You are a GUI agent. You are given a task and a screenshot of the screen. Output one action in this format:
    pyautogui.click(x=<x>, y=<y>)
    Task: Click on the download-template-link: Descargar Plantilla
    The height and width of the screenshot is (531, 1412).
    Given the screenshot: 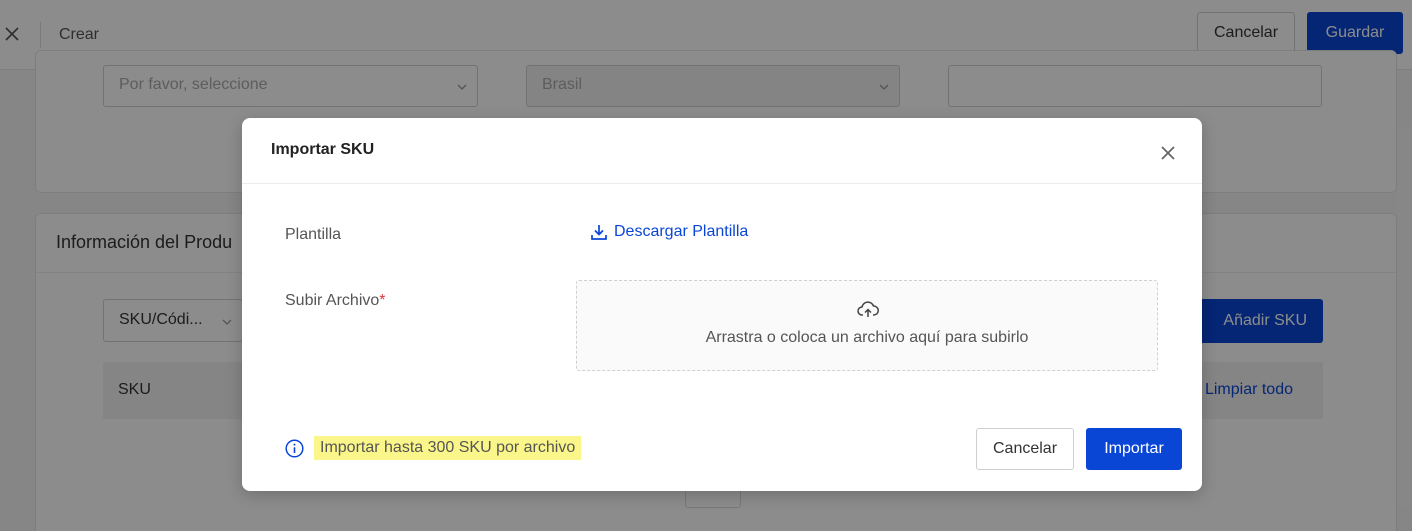 What is the action you would take?
    pyautogui.click(x=669, y=232)
    